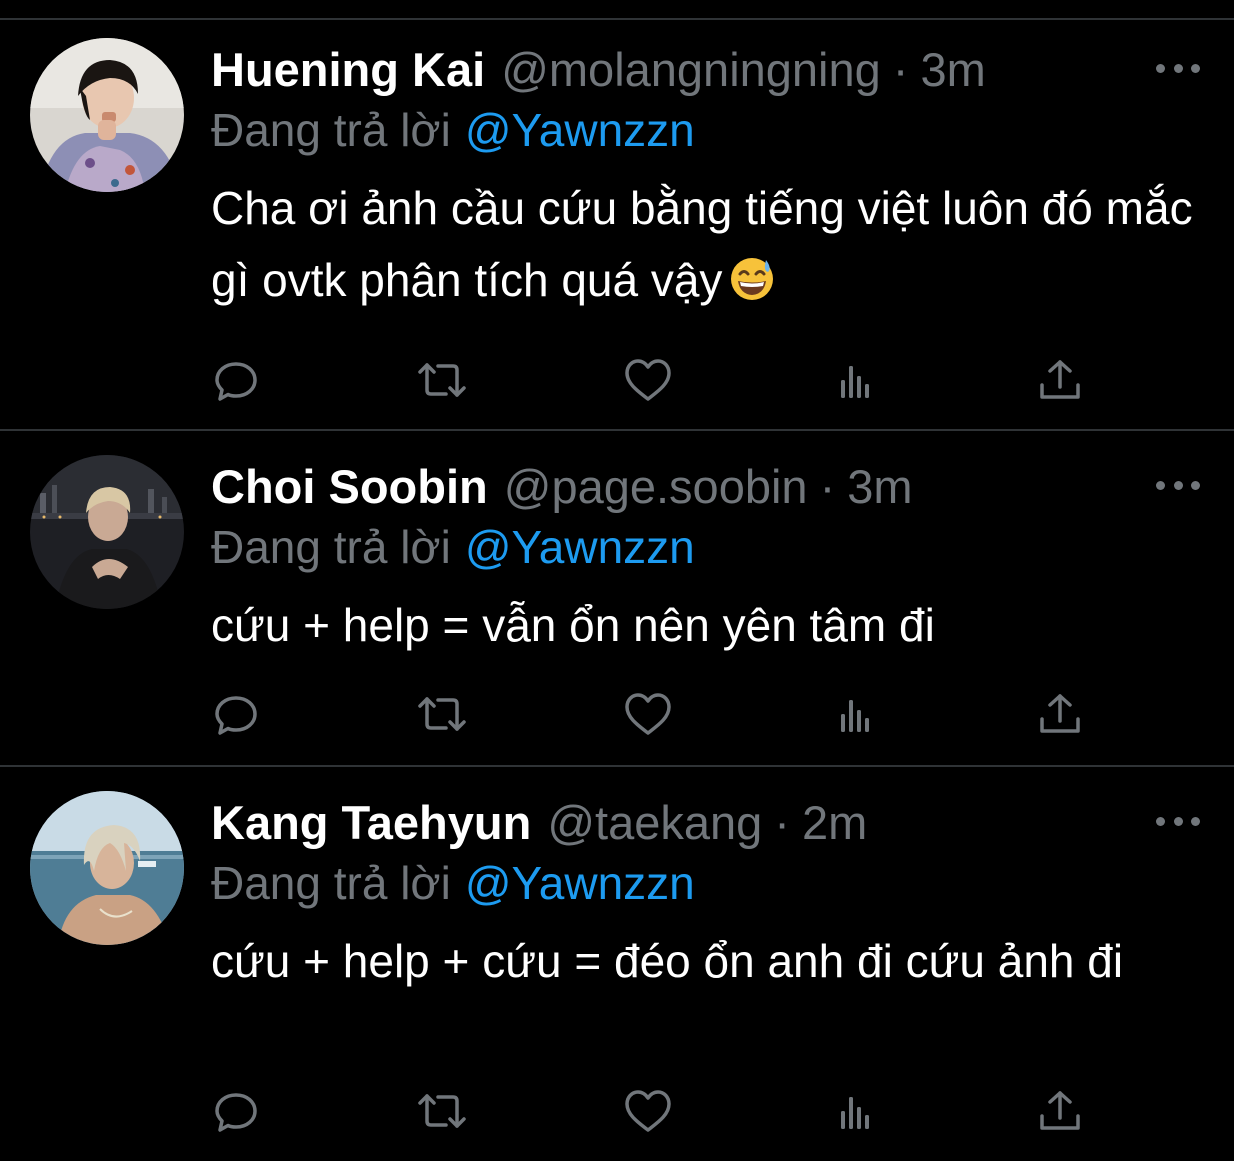 The width and height of the screenshot is (1234, 1161). I want to click on handle: @taekang, so click(654, 823).